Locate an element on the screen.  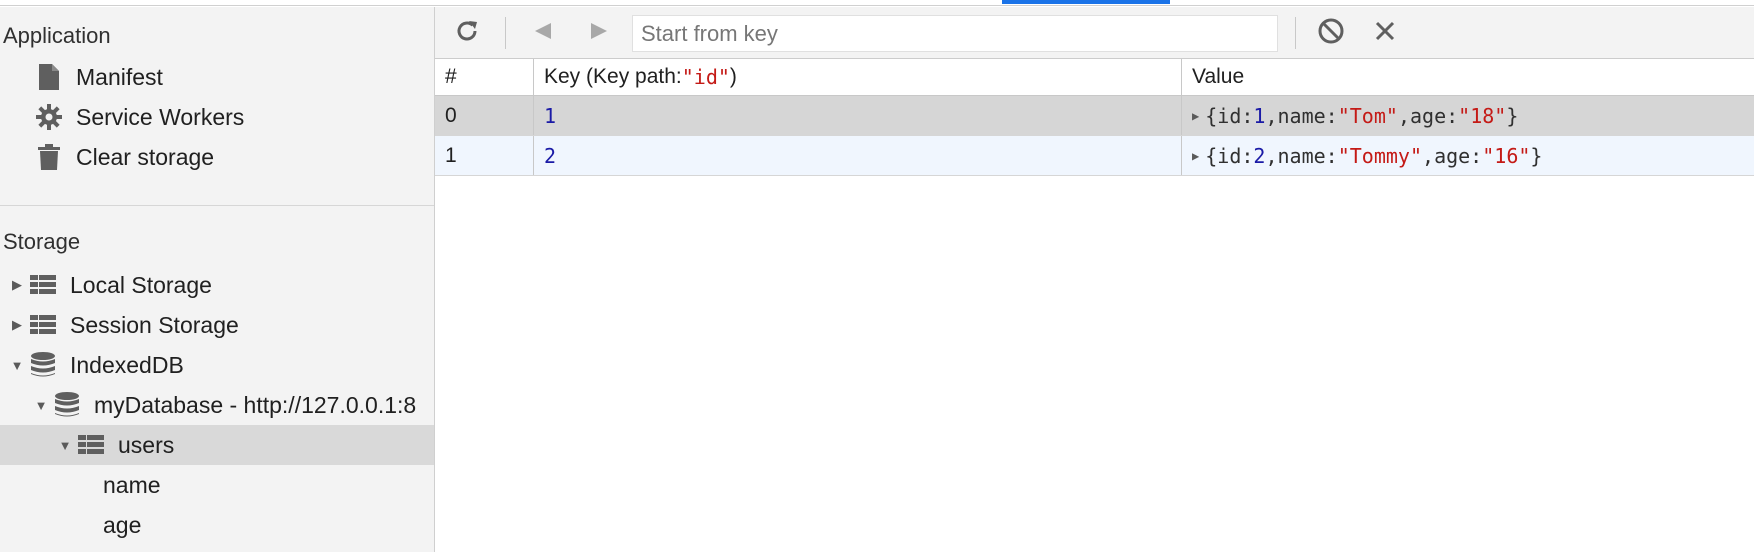
row-index: 0 is located at coordinates (484, 115).